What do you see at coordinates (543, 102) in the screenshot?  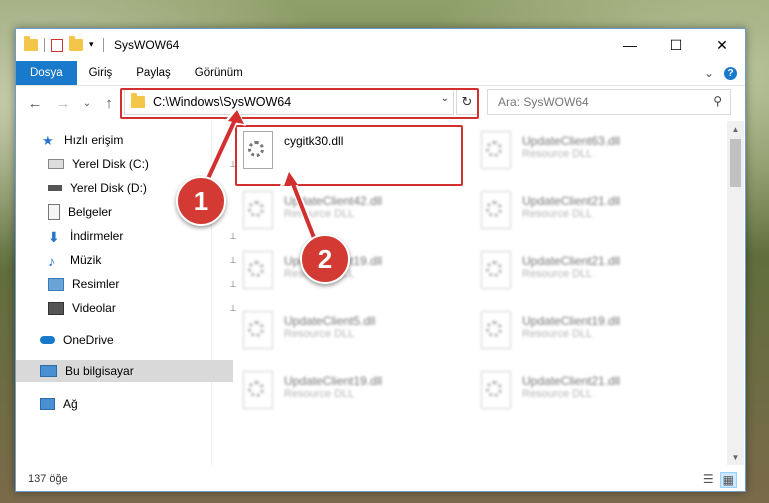 I see `search-input: Ara: SysWOW64` at bounding box center [543, 102].